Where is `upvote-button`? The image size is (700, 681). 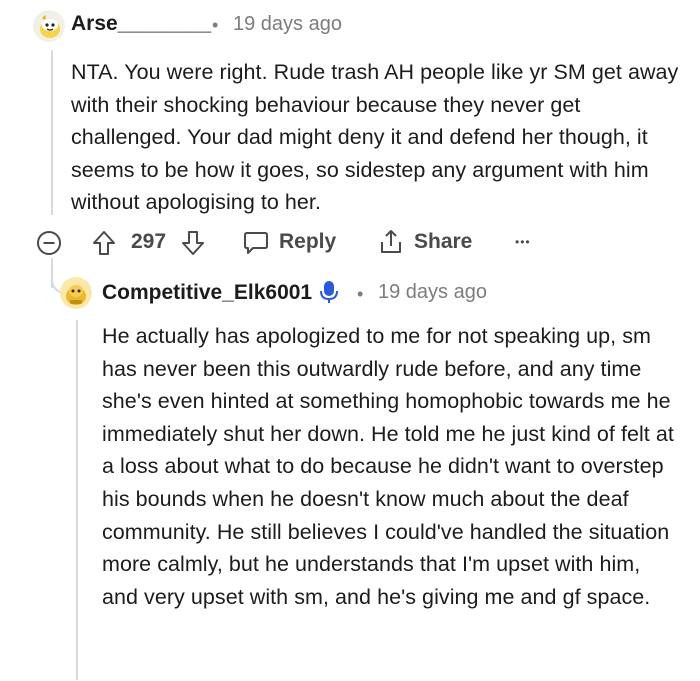
upvote-button is located at coordinates (104, 243).